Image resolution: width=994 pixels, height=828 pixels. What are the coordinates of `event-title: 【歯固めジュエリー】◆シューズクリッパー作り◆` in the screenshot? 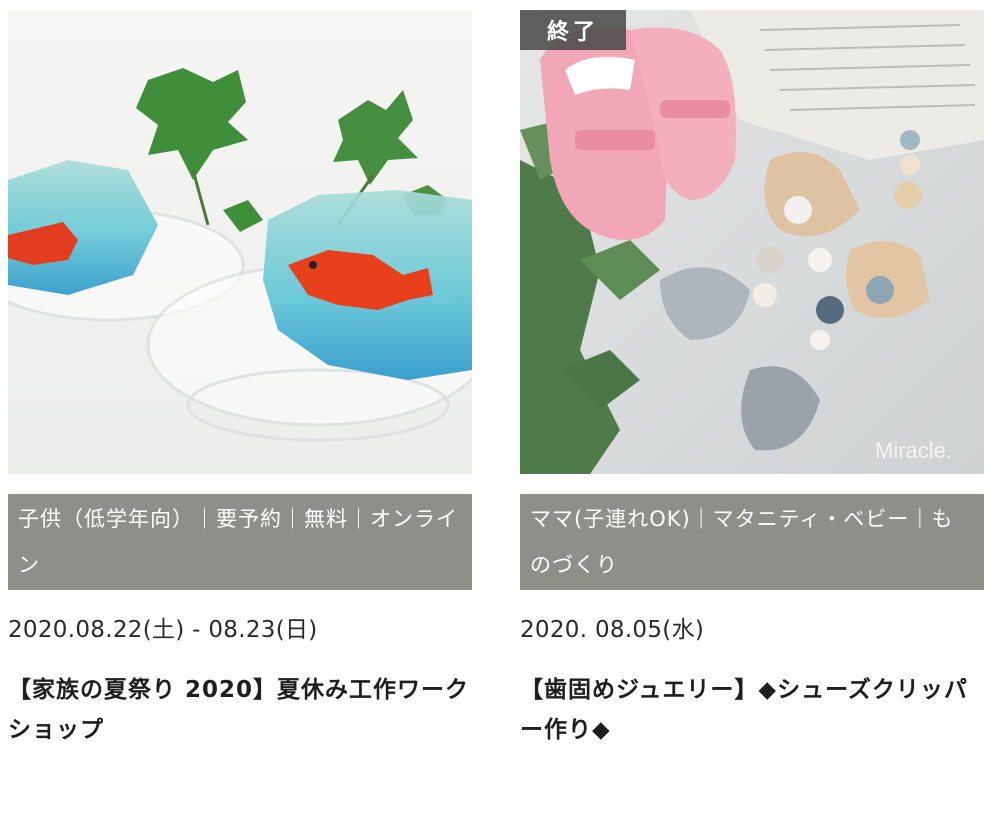 It's located at (752, 710).